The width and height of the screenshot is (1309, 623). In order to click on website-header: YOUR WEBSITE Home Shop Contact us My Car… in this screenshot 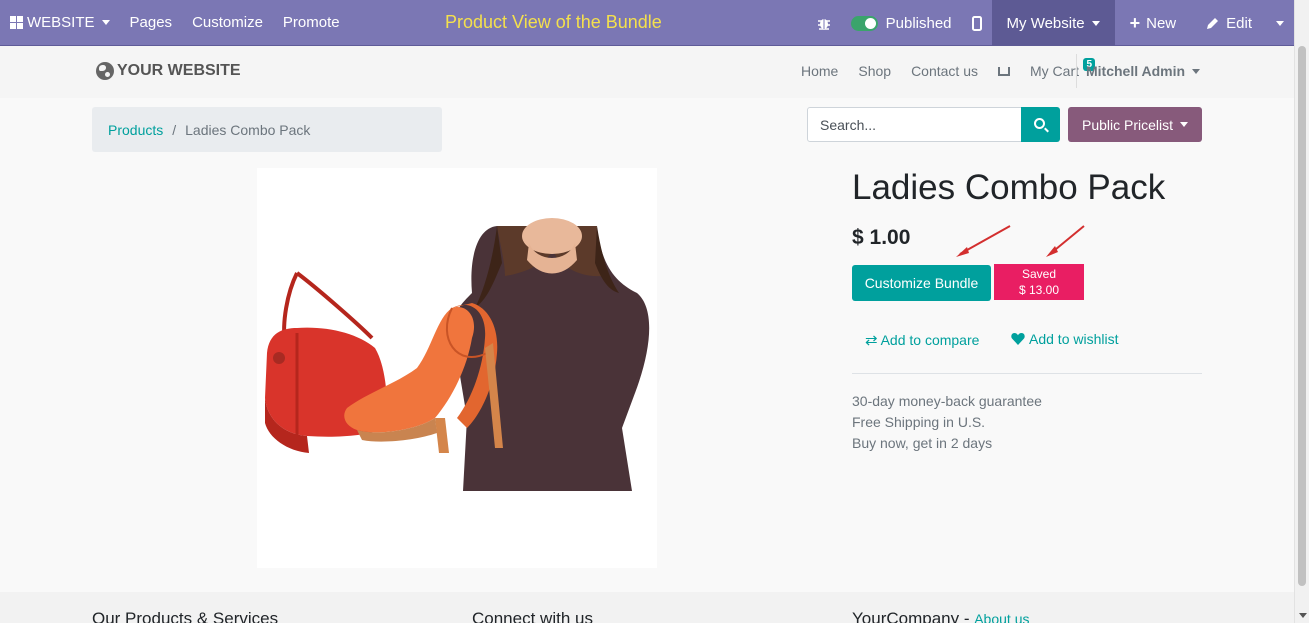, I will do `click(647, 72)`.